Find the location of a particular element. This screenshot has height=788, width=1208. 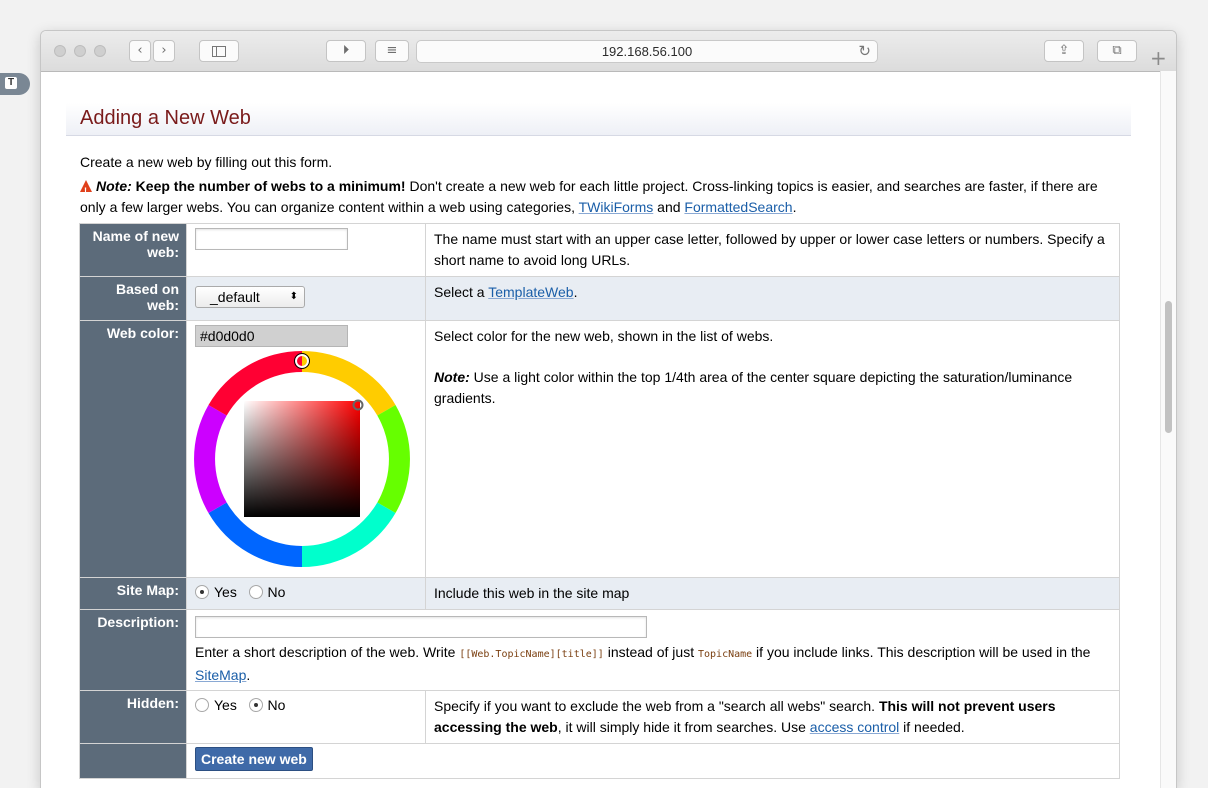

web-name-input is located at coordinates (271, 239).